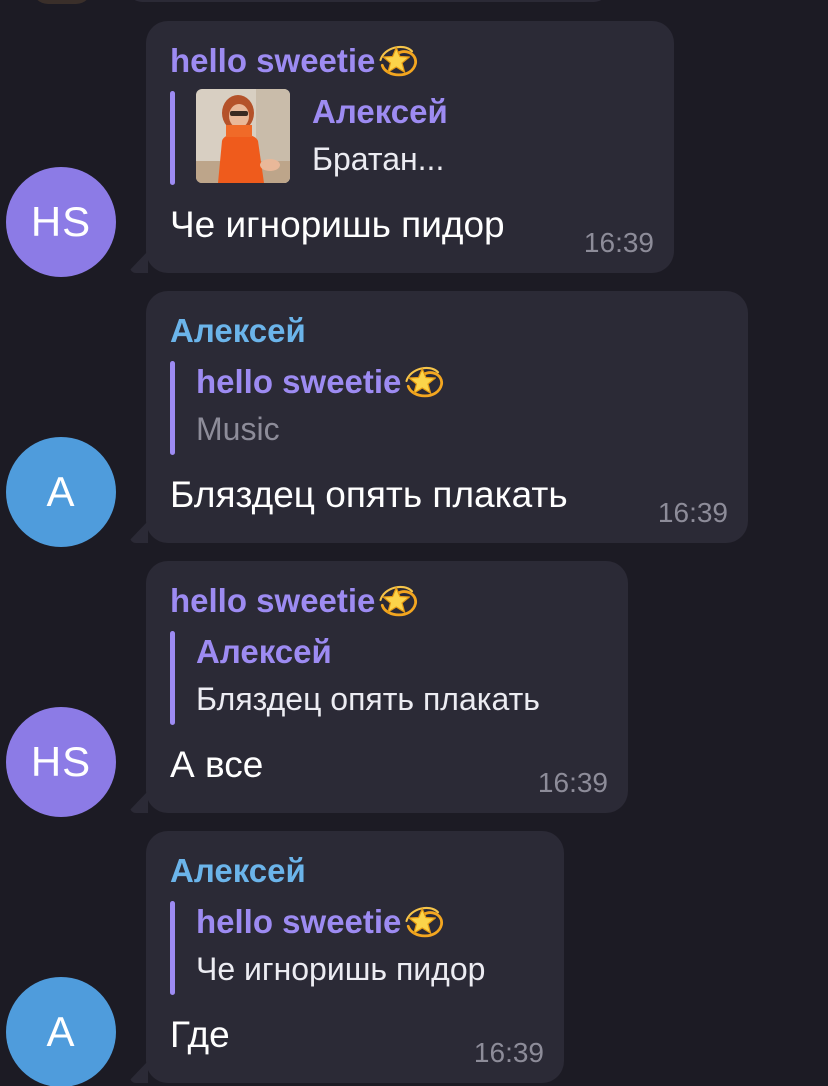 The height and width of the screenshot is (1086, 828). Describe the element at coordinates (238, 429) in the screenshot. I see `reply-text: Music` at that location.